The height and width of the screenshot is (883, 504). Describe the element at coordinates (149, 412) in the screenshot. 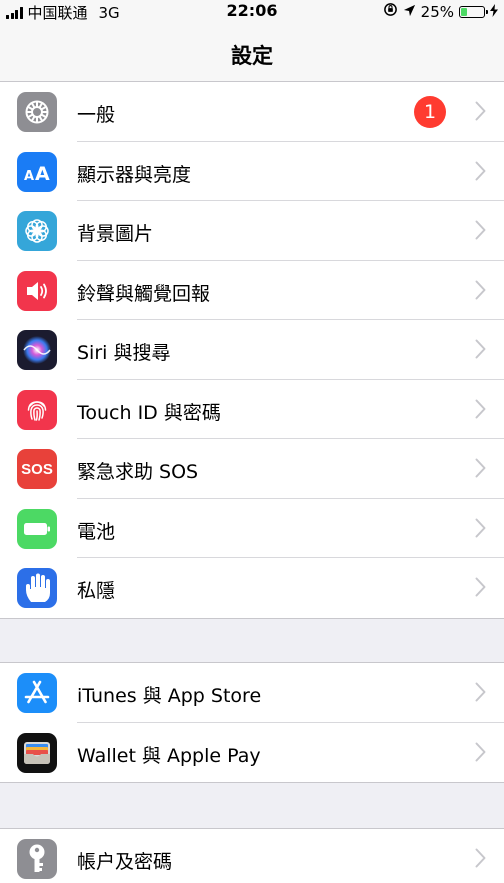

I see `settings-row-label: Touch ID 與密碼` at that location.